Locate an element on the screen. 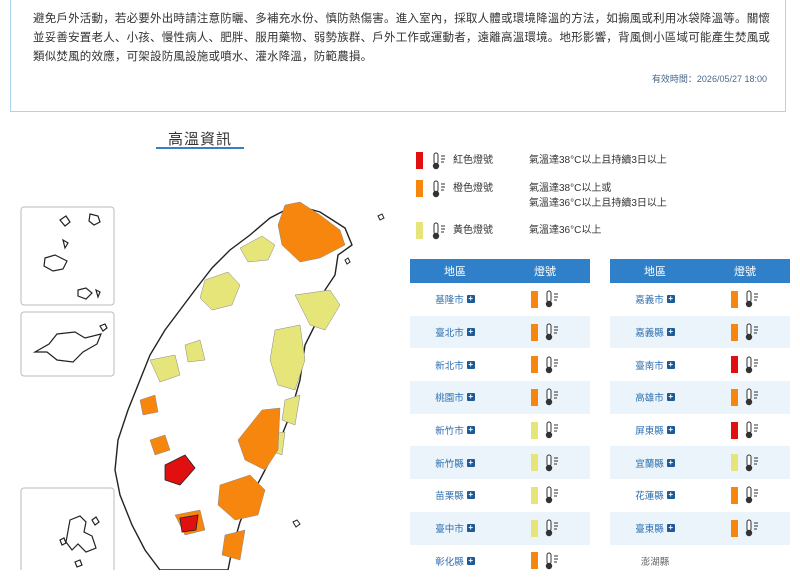  table-row: 屏東縣+ is located at coordinates (700, 430).